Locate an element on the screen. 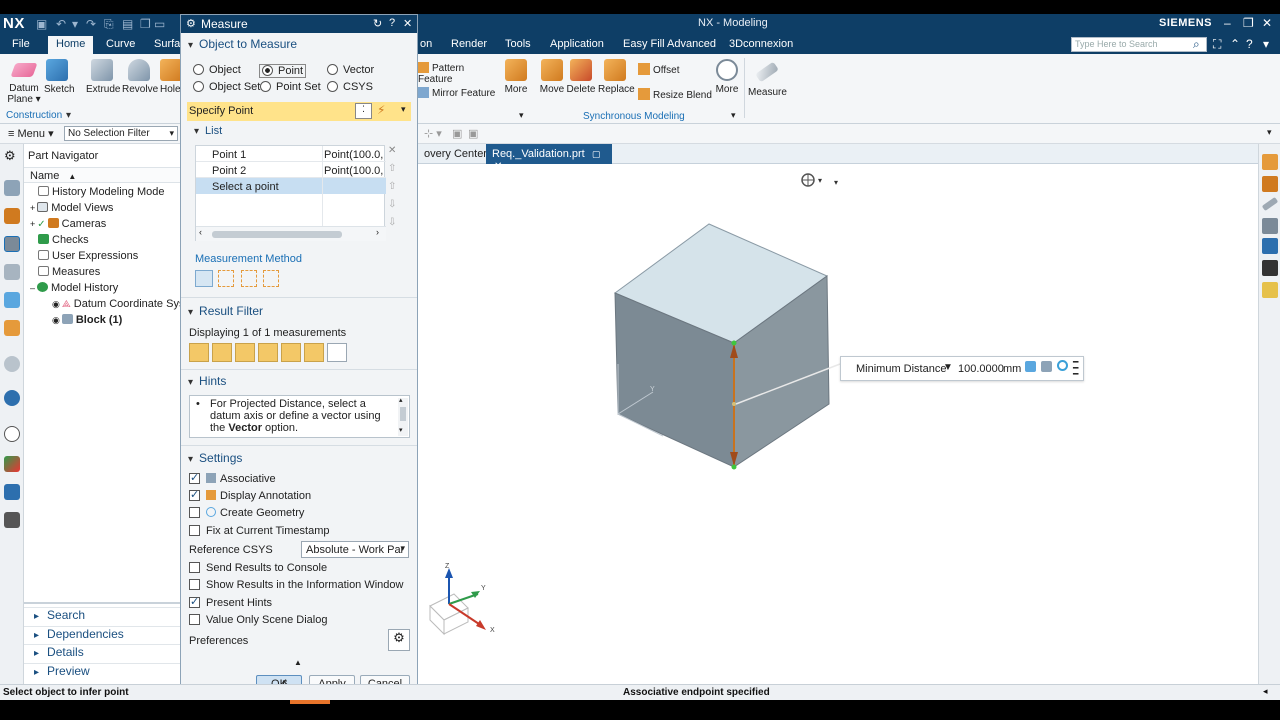  hint-scrollbar: ▴ ▾ is located at coordinates (403, 416).